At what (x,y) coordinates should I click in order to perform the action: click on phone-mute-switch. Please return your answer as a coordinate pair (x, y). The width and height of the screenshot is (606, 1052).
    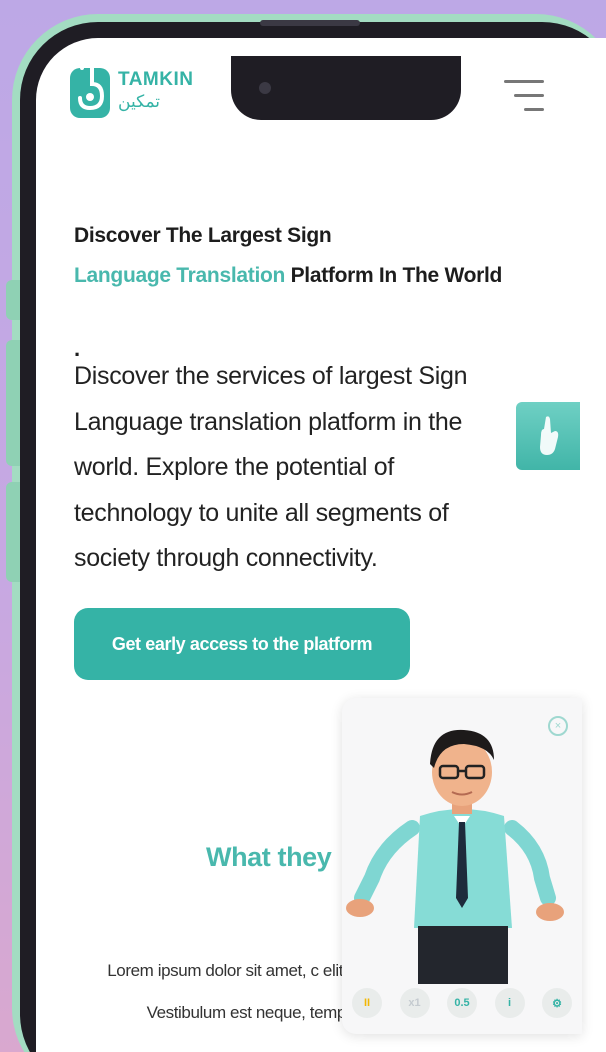
    Looking at the image, I should click on (13, 300).